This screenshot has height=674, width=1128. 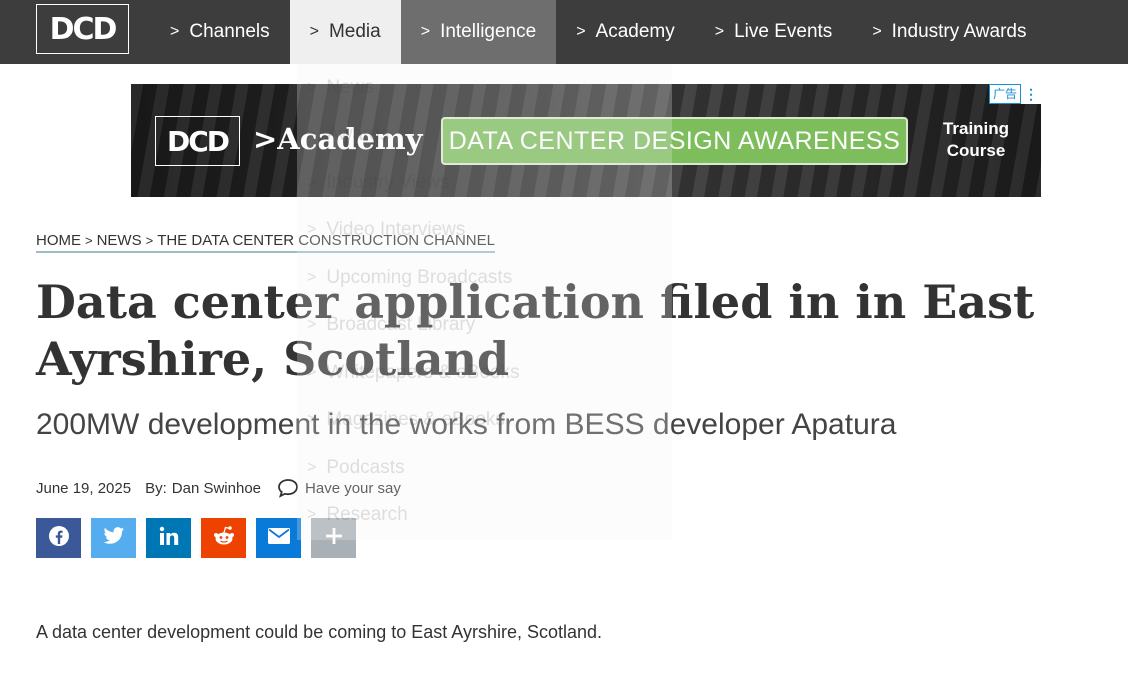 I want to click on email-icon, so click(x=278, y=538).